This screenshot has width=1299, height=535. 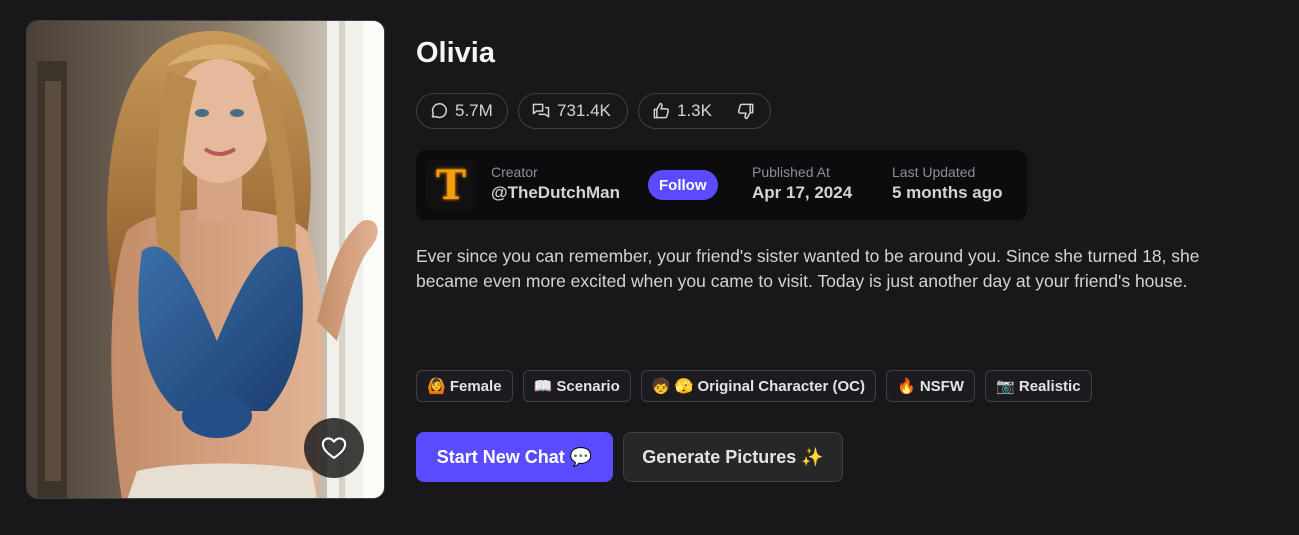 I want to click on stats-row: 5.7M 731.4K 1.3K, so click(x=593, y=111).